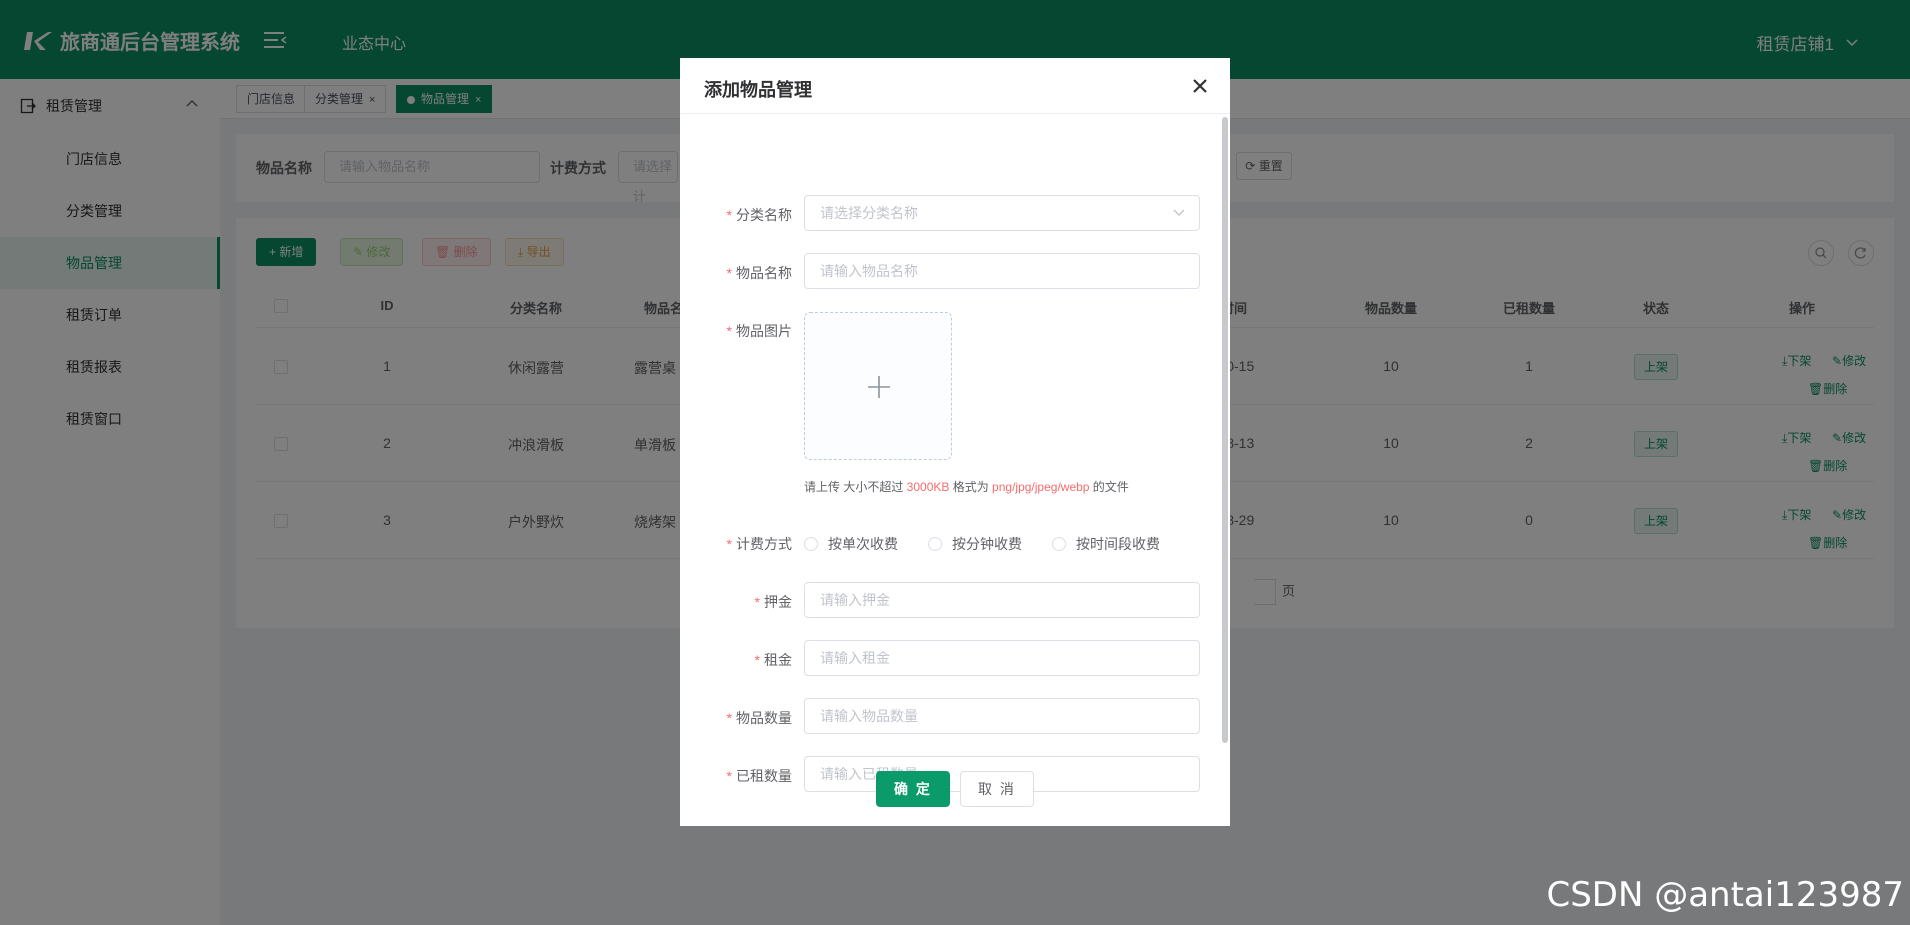 This screenshot has height=925, width=1910. I want to click on close-icon, so click(1200, 86).